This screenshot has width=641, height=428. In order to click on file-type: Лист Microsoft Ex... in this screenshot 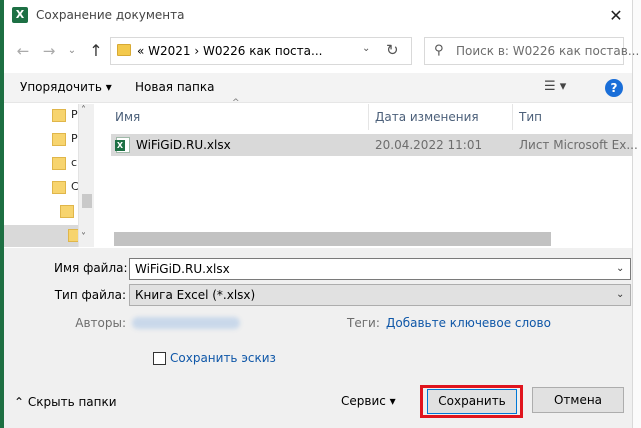, I will do `click(578, 145)`.